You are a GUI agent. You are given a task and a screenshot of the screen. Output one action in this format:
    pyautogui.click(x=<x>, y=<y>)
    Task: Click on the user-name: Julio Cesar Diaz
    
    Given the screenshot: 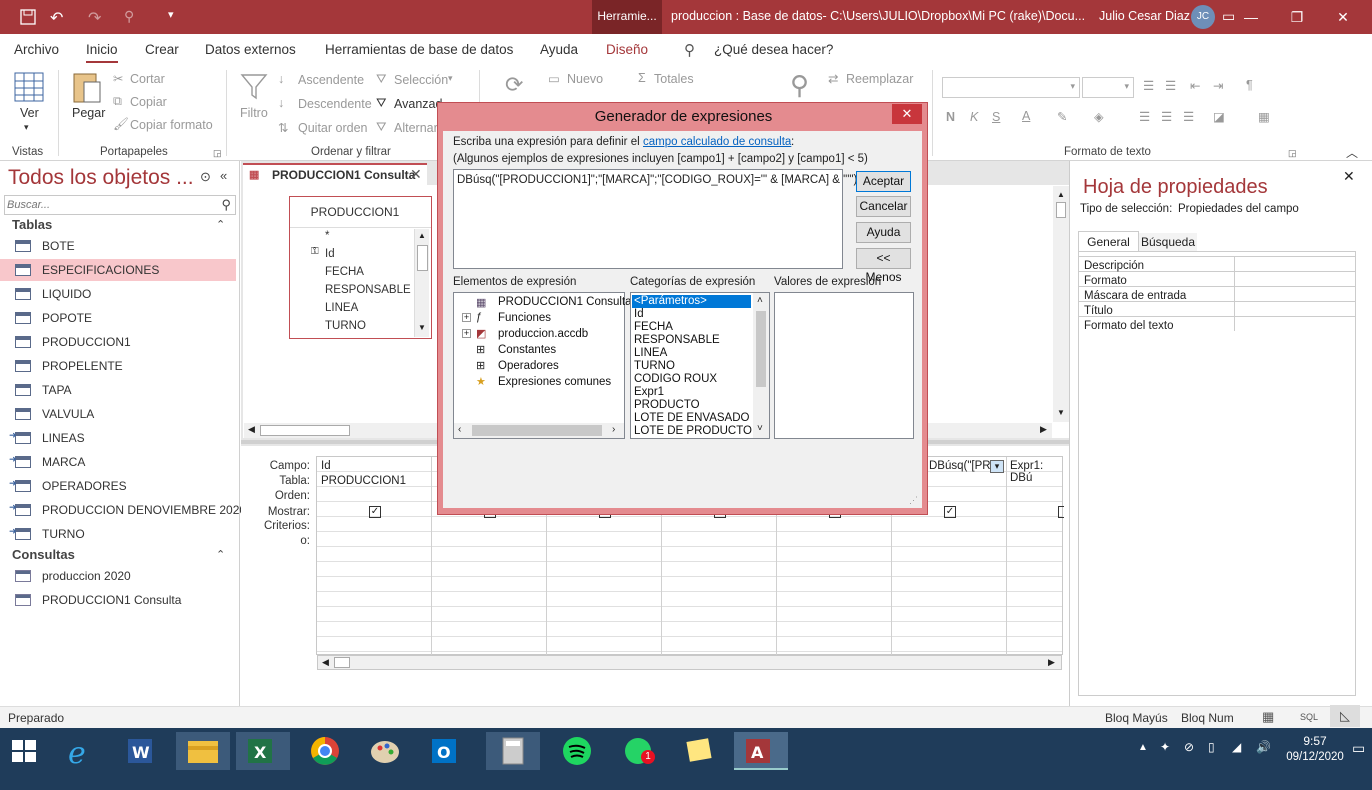 What is the action you would take?
    pyautogui.click(x=1144, y=16)
    